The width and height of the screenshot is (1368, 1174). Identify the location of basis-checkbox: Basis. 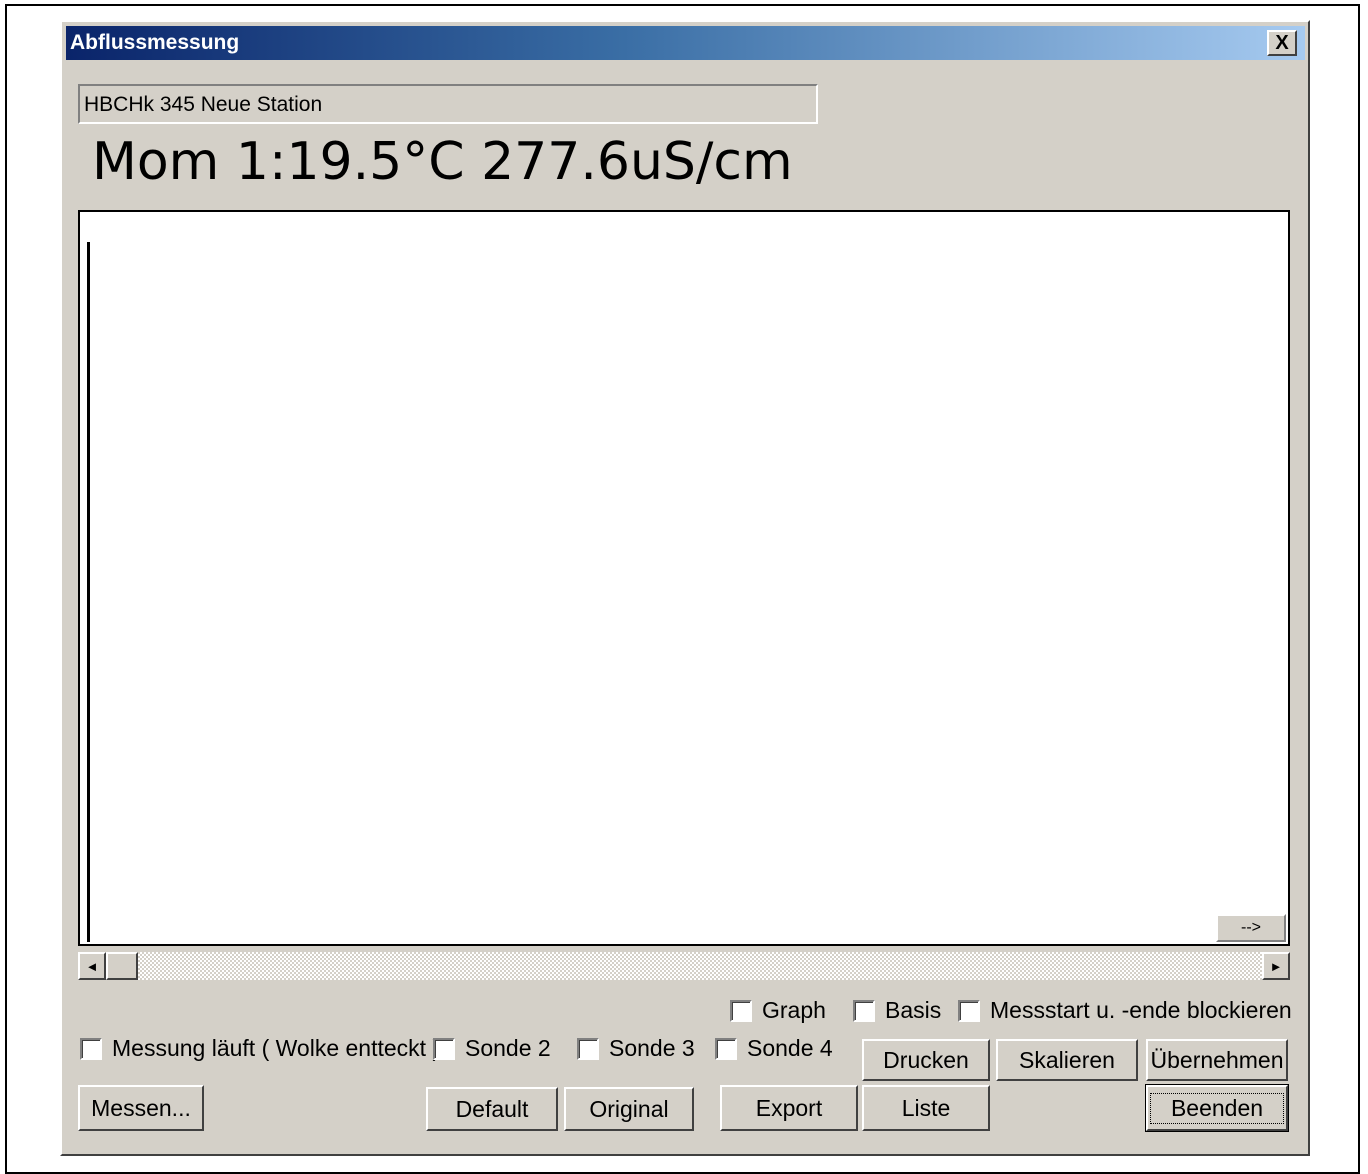
(897, 1010).